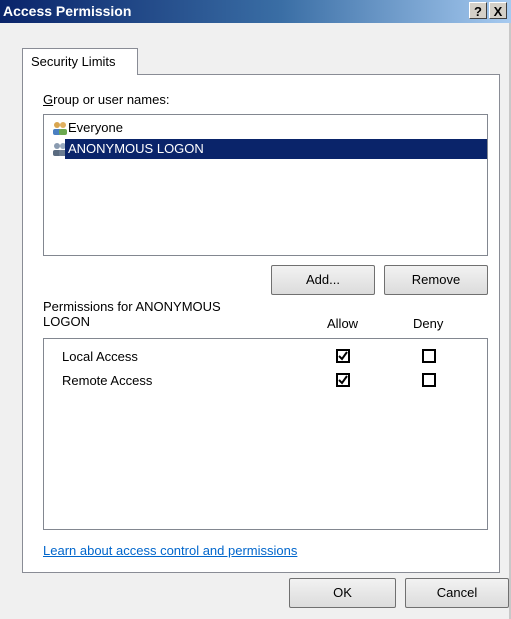 The image size is (511, 619). I want to click on permissions-label-line2: LOGON, so click(66, 321).